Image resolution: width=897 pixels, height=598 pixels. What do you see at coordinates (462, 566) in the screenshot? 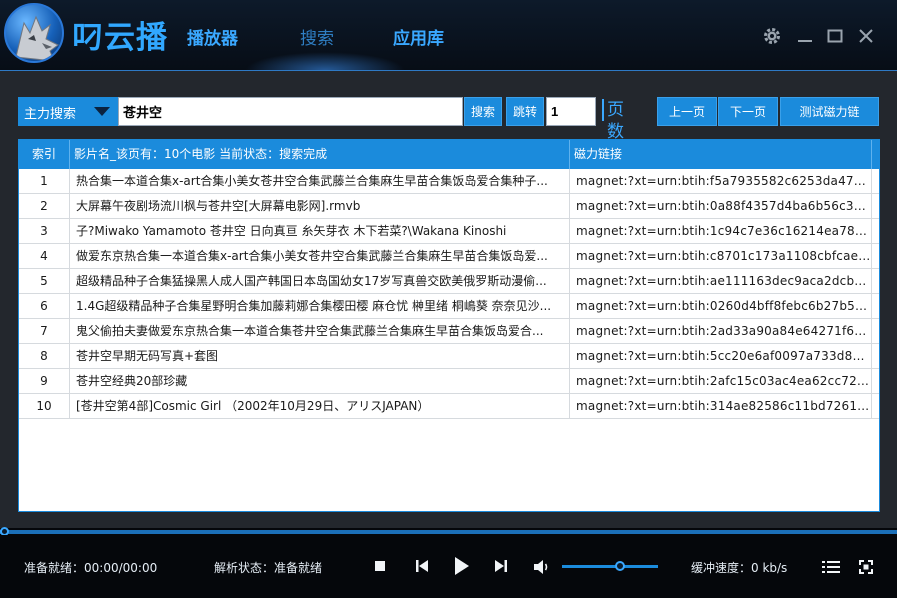
I see `play-icon` at bounding box center [462, 566].